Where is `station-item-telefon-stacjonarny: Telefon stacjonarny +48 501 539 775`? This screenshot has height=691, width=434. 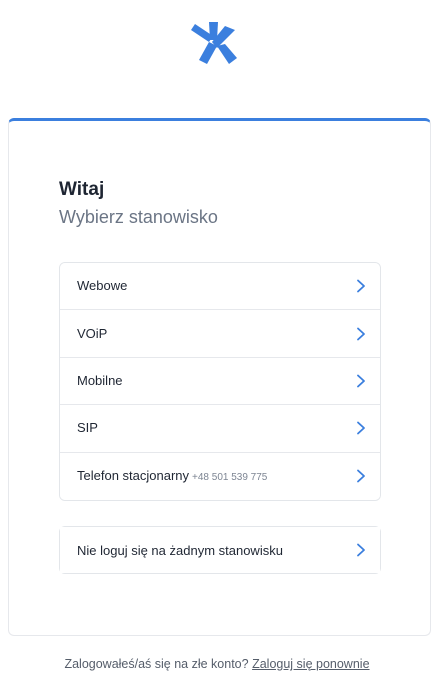 station-item-telefon-stacjonarny: Telefon stacjonarny +48 501 539 775 is located at coordinates (220, 476).